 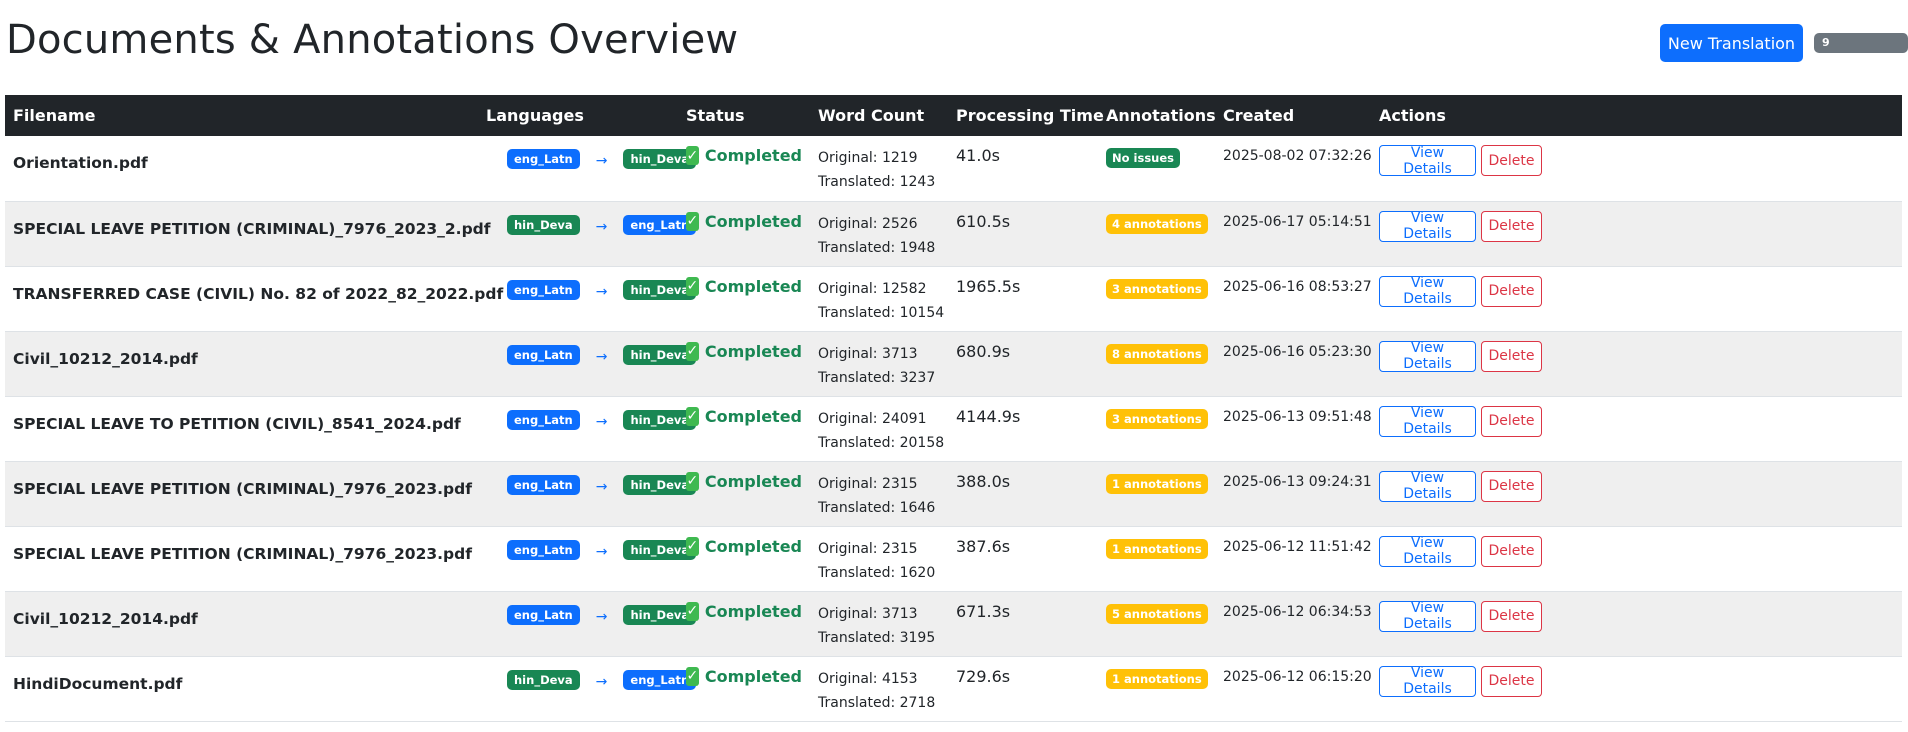 I want to click on translated-word-count: Translated: 3195, so click(x=877, y=637).